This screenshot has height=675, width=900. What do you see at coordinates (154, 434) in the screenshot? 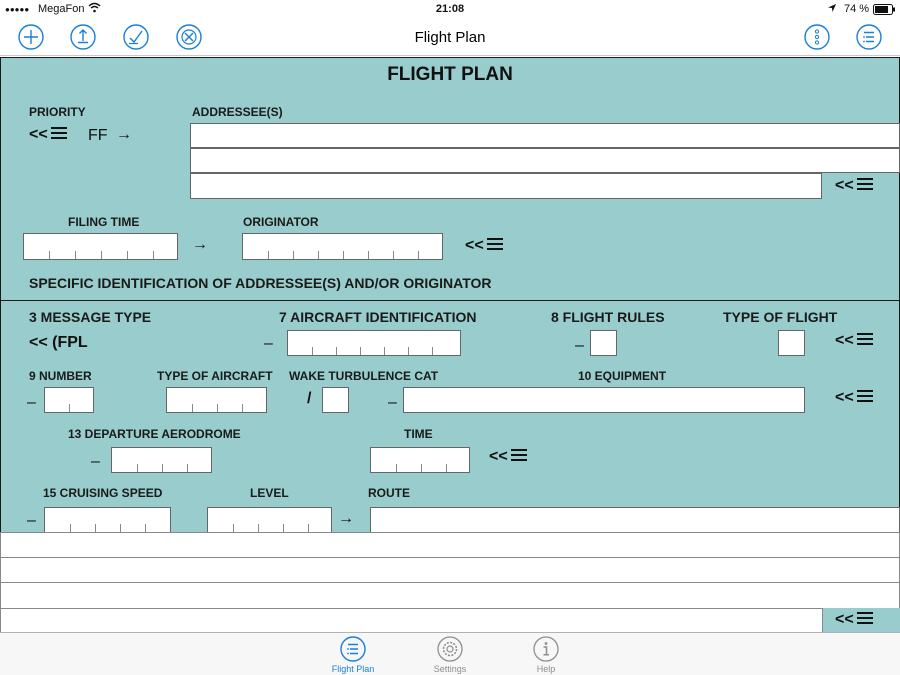
I see `departure-aerodrome-label: 13 DEPARTURE AERODROME` at bounding box center [154, 434].